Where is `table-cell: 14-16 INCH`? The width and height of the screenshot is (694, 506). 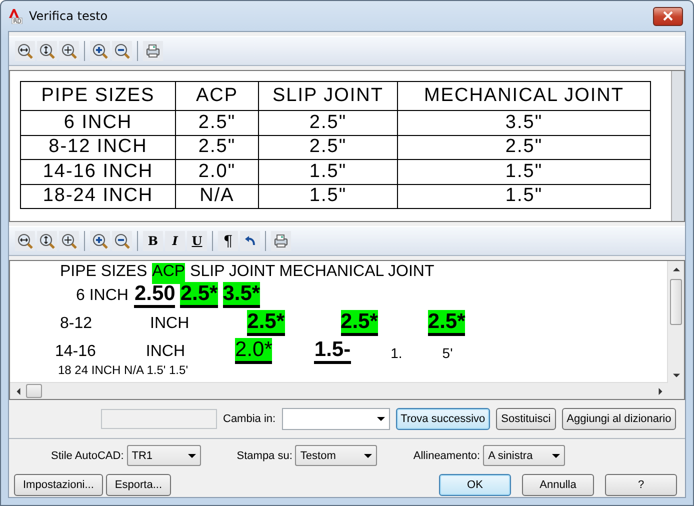 table-cell: 14-16 INCH is located at coordinates (98, 172).